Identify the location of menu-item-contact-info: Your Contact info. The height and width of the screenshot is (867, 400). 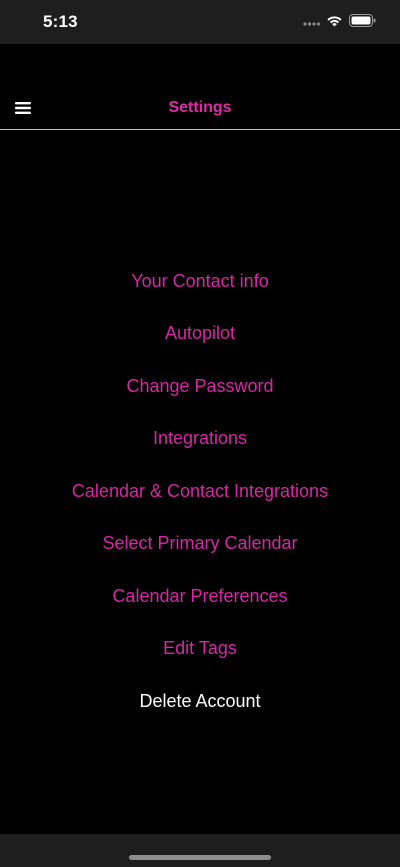
(200, 281).